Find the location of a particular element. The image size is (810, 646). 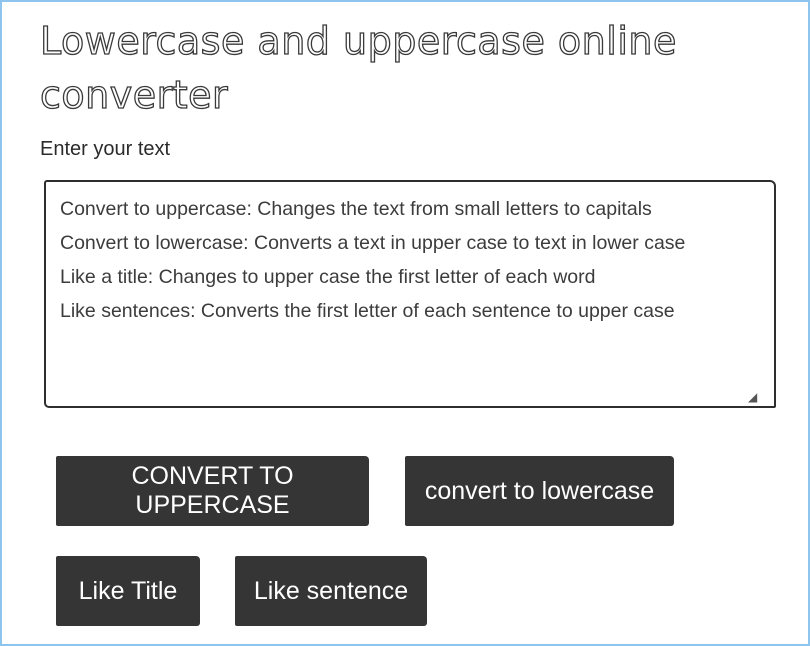

convert-to-uppercase-button: CONVERT TO UPPERCASE is located at coordinates (212, 491).